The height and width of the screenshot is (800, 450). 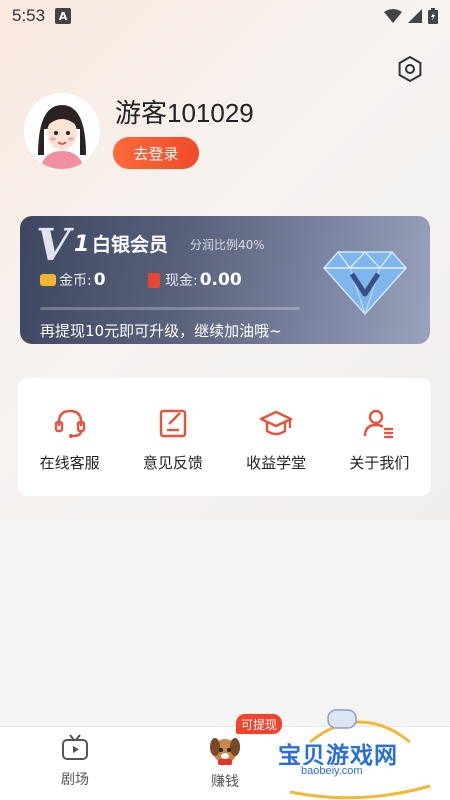 I want to click on menu-label: 关于我们, so click(x=379, y=463).